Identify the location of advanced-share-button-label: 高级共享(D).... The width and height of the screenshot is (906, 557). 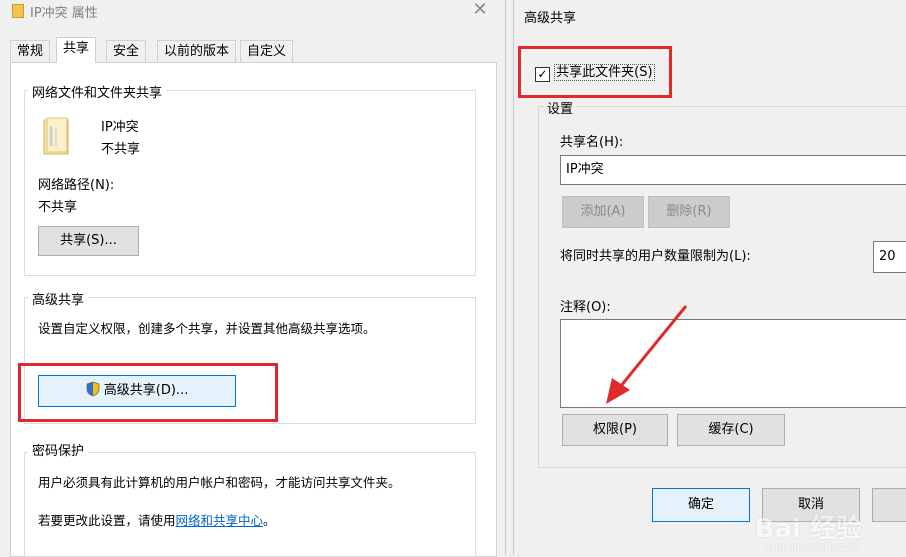
(146, 390).